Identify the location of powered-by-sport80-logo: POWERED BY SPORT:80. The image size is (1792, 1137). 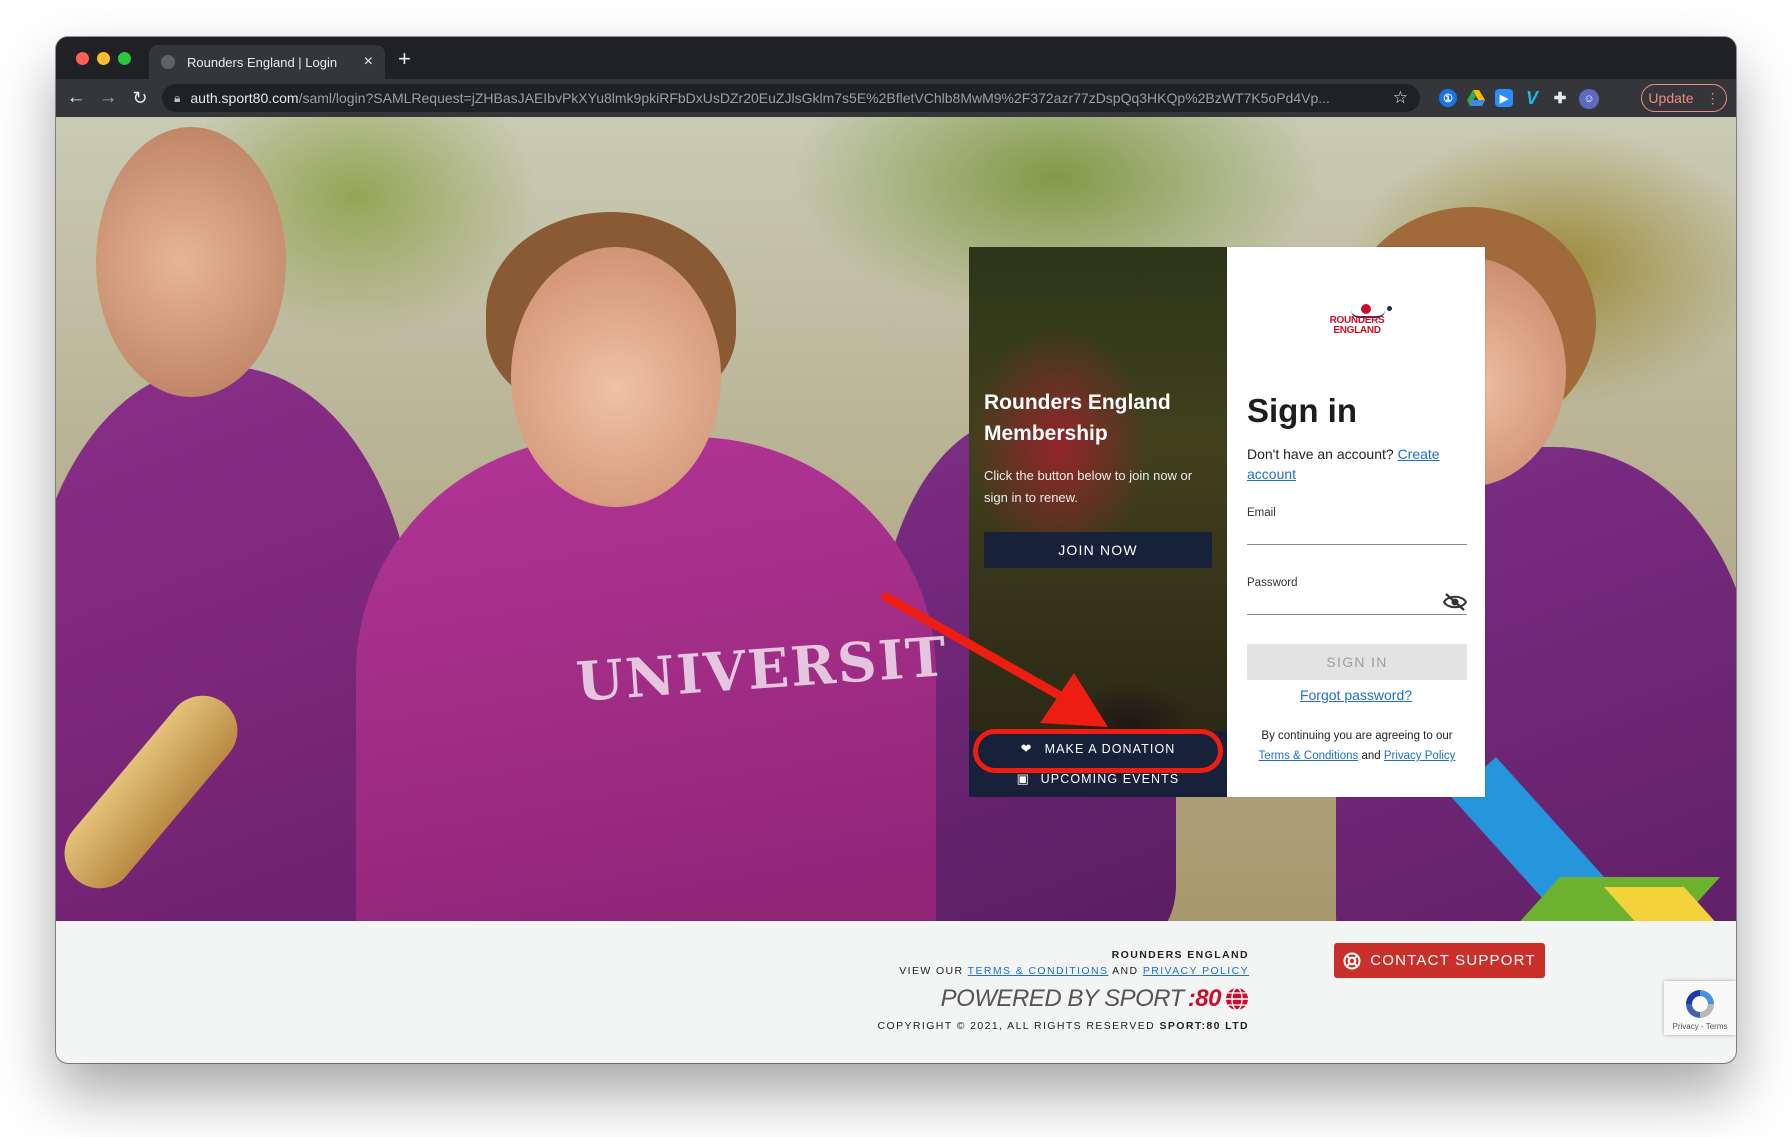
(1002, 999).